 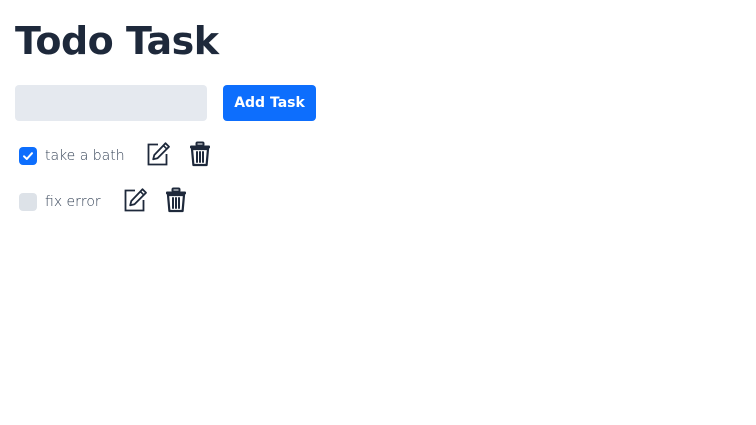 What do you see at coordinates (73, 202) in the screenshot?
I see `task-label: fix error` at bounding box center [73, 202].